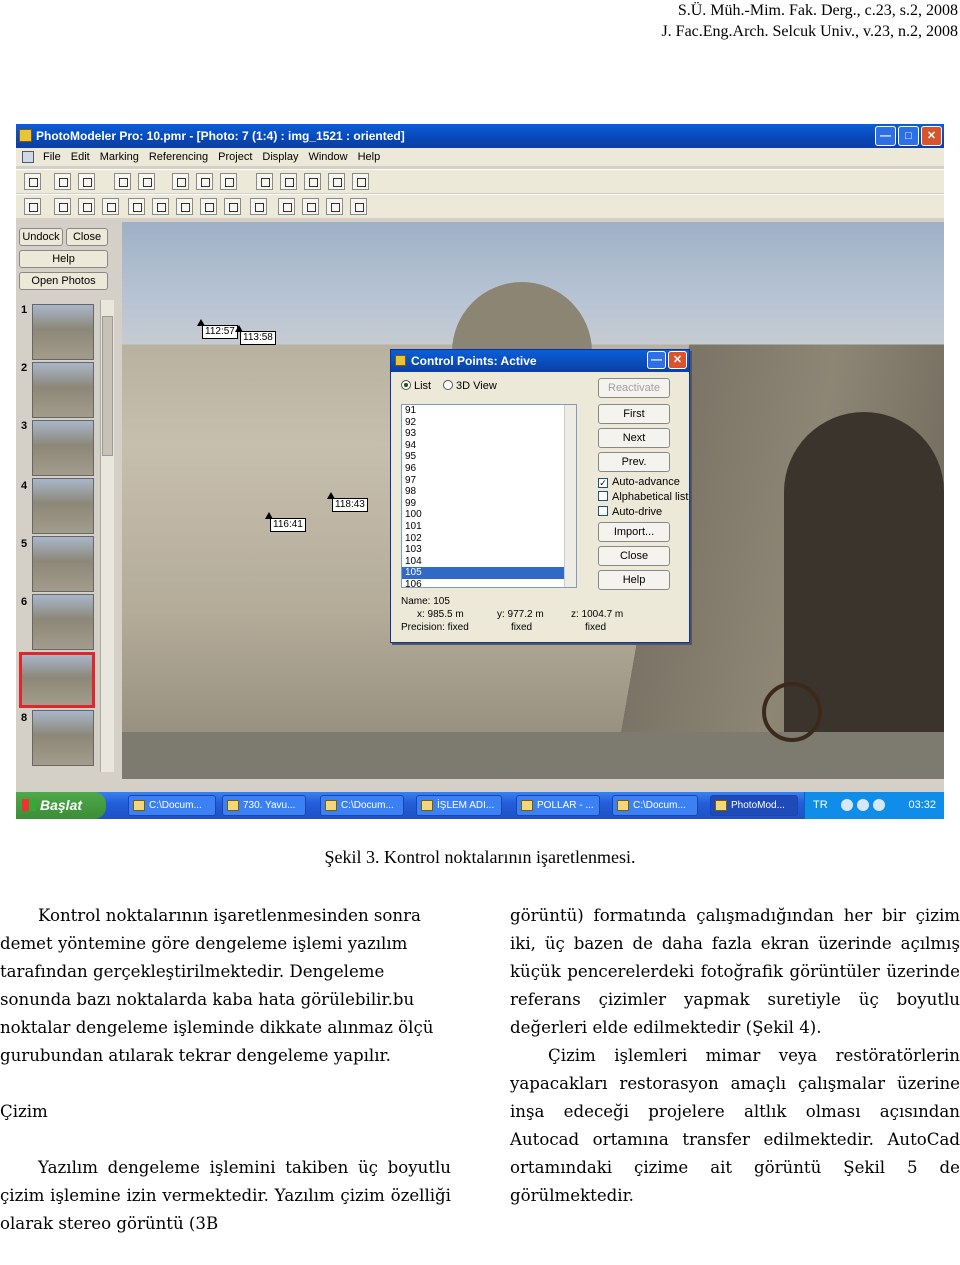 Image resolution: width=960 pixels, height=1265 pixels. What do you see at coordinates (634, 414) in the screenshot?
I see `first-button: First` at bounding box center [634, 414].